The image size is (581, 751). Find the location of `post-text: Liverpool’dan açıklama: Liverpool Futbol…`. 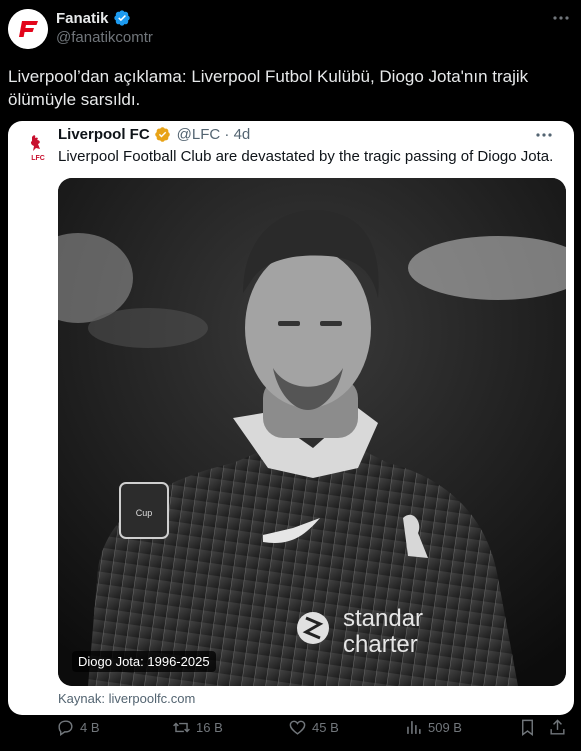

post-text: Liverpool’dan açıklama: Liverpool Futbol… is located at coordinates (268, 88).